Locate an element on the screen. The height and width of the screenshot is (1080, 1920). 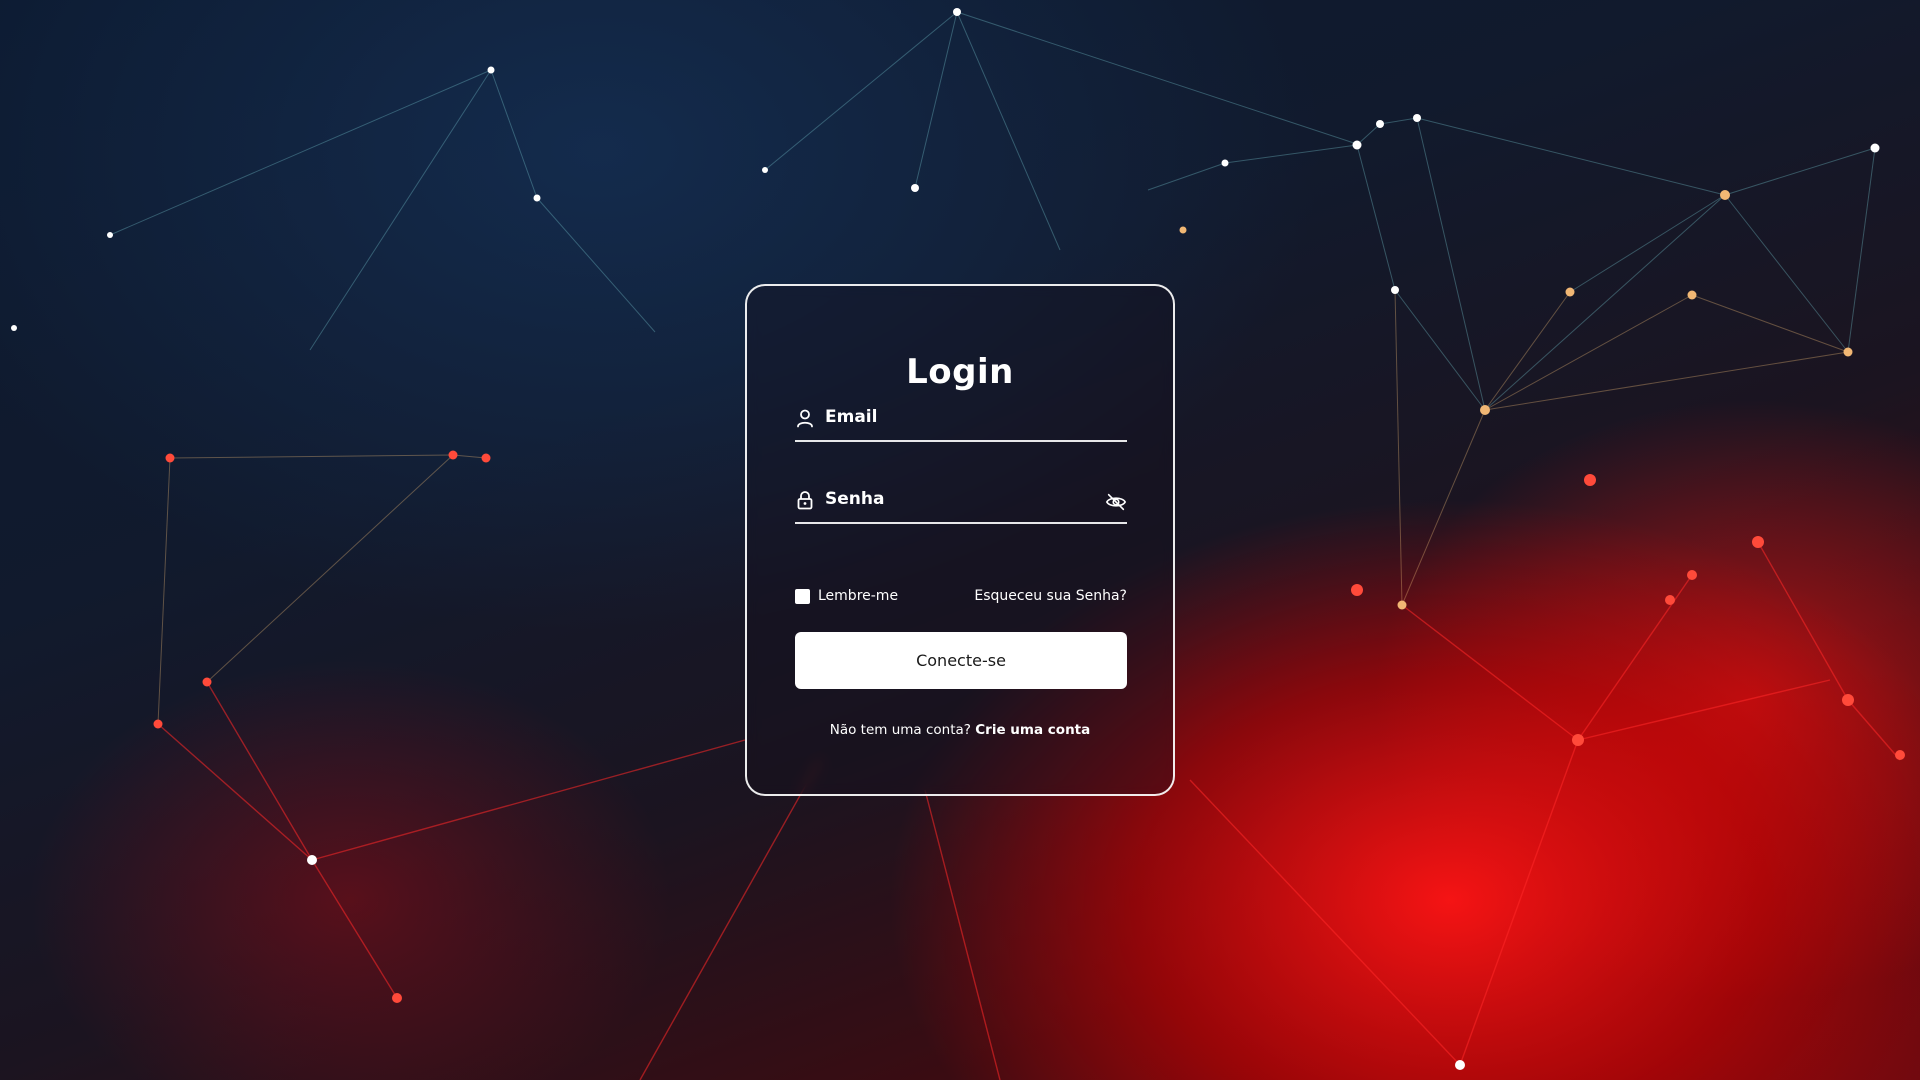
user-icon is located at coordinates (805, 418).